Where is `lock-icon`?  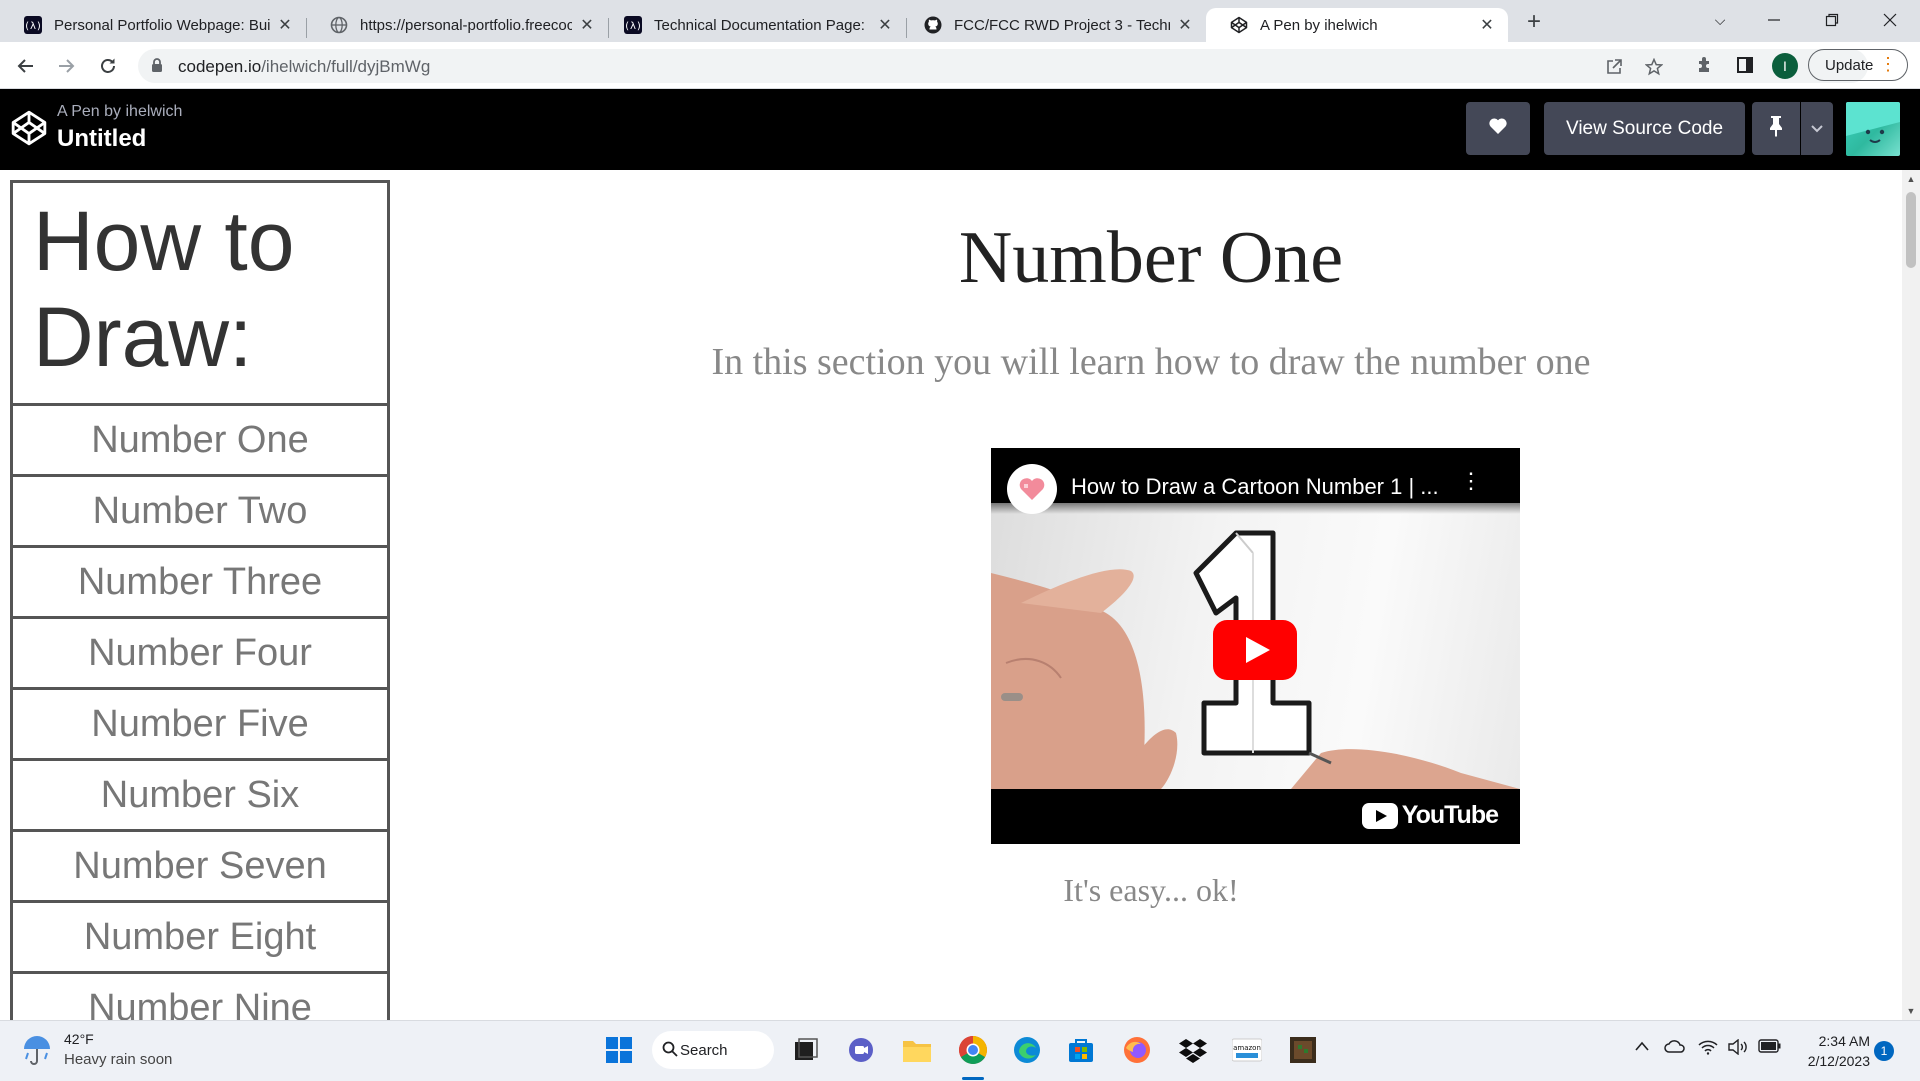
lock-icon is located at coordinates (157, 67).